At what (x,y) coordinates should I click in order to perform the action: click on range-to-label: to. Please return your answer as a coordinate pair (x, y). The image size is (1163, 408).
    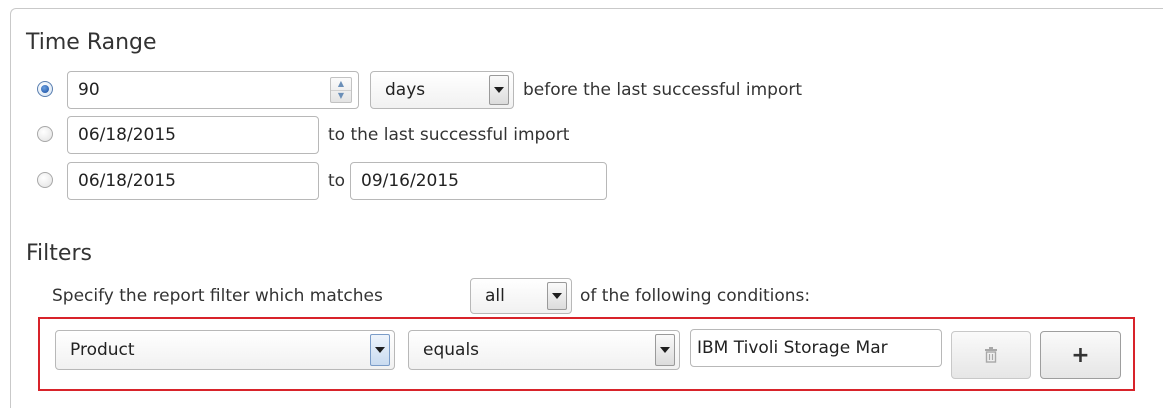
    Looking at the image, I should click on (337, 181).